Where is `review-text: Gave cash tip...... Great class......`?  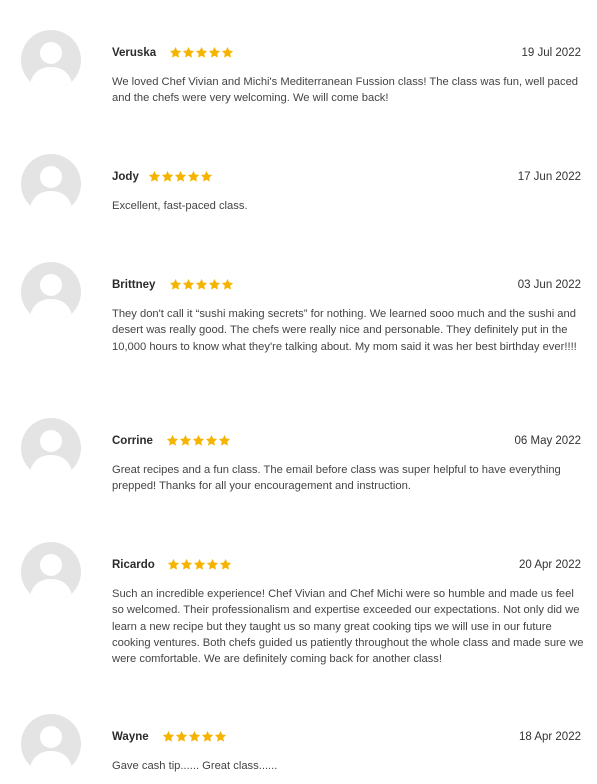
review-text: Gave cash tip...... Great class...... is located at coordinates (195, 766).